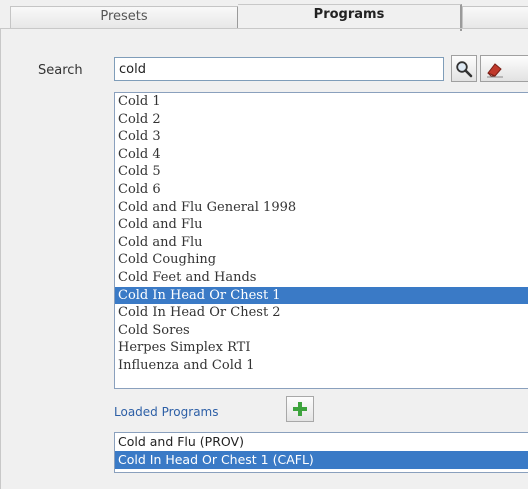 Image resolution: width=528 pixels, height=489 pixels. Describe the element at coordinates (321, 331) in the screenshot. I see `result-item: Cold Sores` at that location.